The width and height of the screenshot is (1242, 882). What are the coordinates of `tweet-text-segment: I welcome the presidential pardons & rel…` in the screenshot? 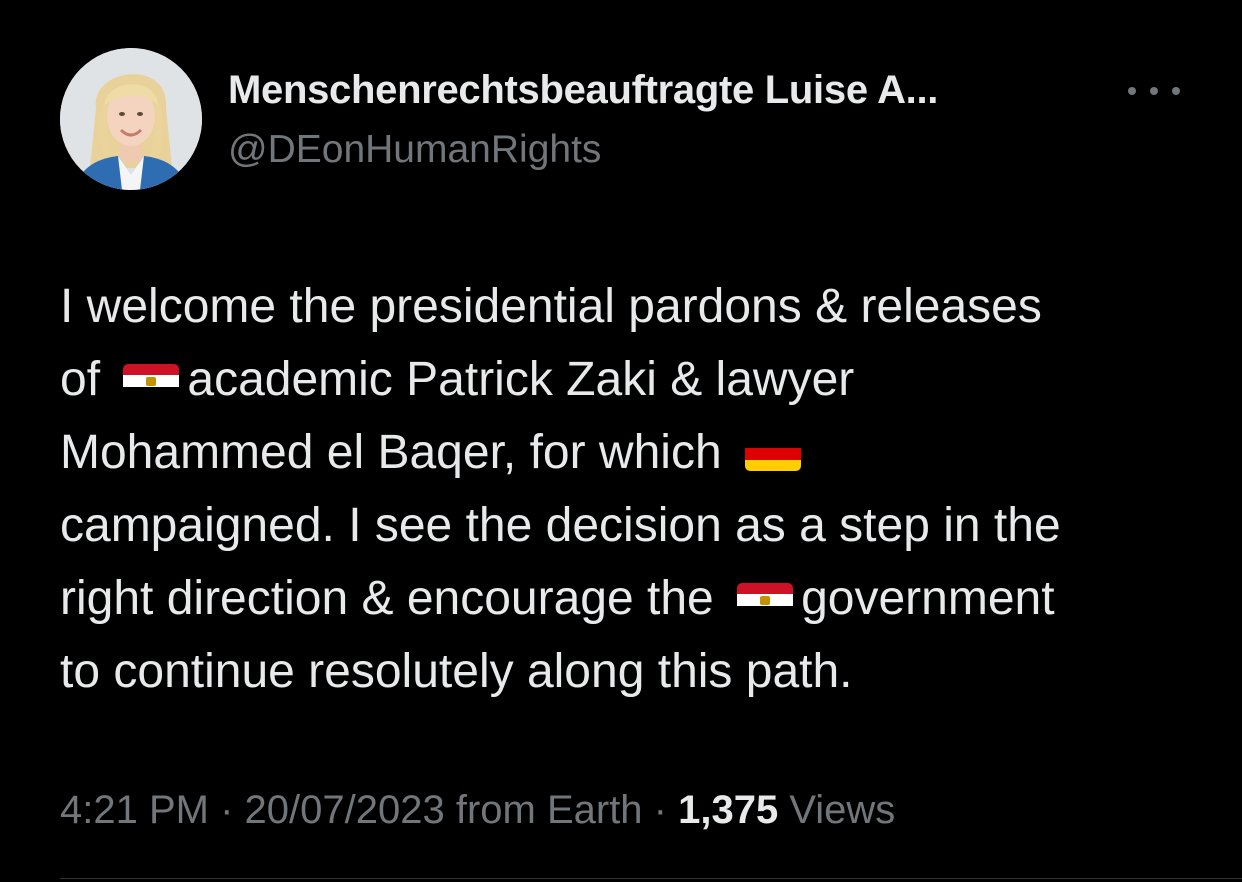 It's located at (551, 306).